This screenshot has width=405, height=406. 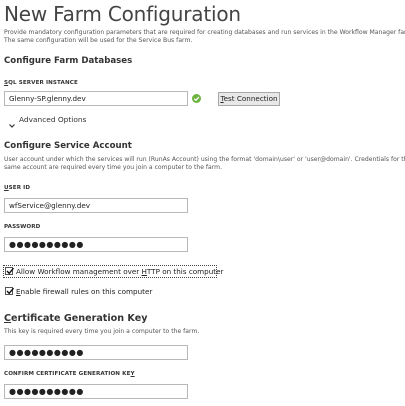 What do you see at coordinates (196, 98) in the screenshot?
I see `check-circle-icon` at bounding box center [196, 98].